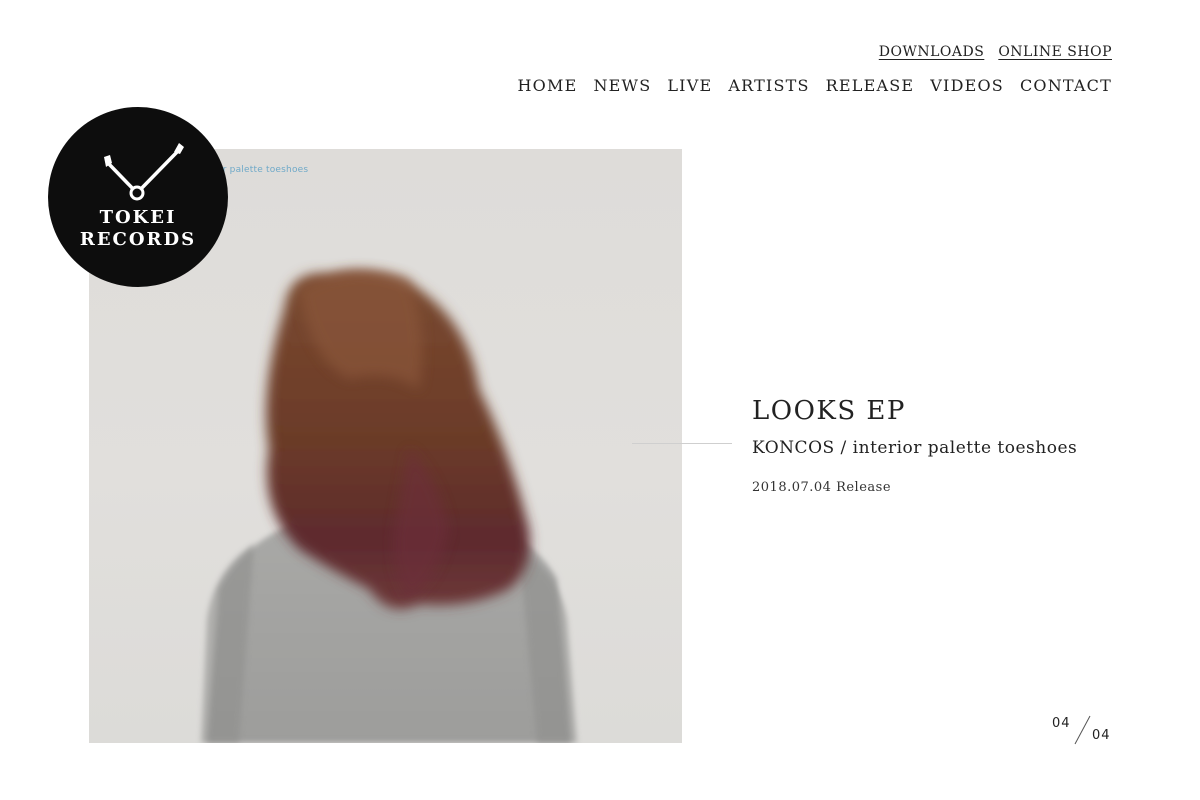 The image size is (1200, 800). I want to click on nav-item-release: RELEASE, so click(870, 85).